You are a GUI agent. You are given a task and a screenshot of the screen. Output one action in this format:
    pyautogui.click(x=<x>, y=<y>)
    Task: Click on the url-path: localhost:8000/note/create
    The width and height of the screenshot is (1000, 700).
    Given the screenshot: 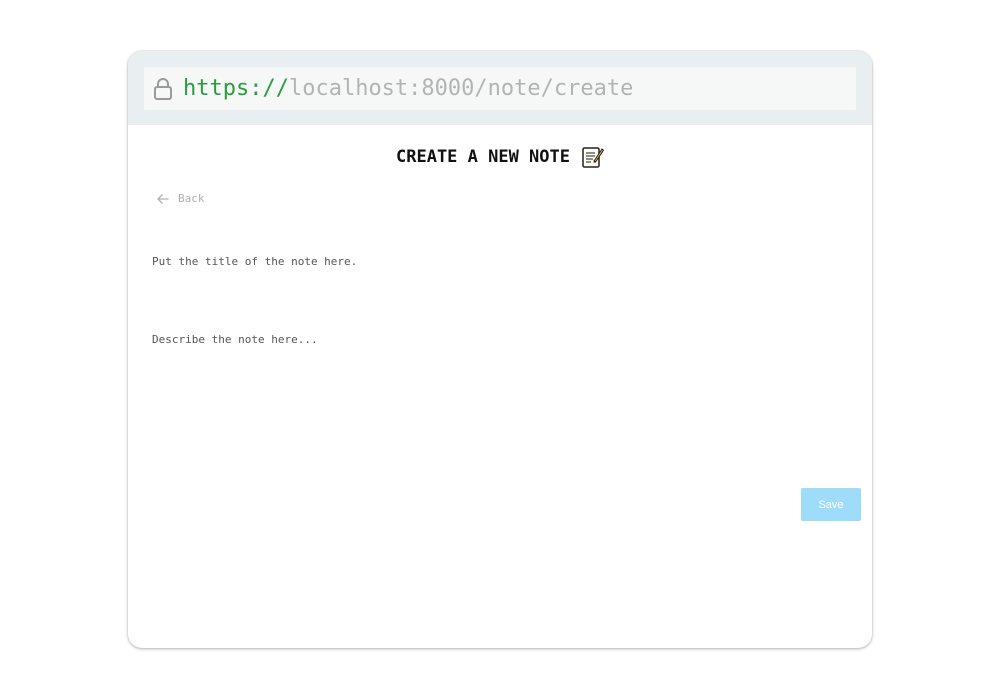 What is the action you would take?
    pyautogui.click(x=461, y=88)
    